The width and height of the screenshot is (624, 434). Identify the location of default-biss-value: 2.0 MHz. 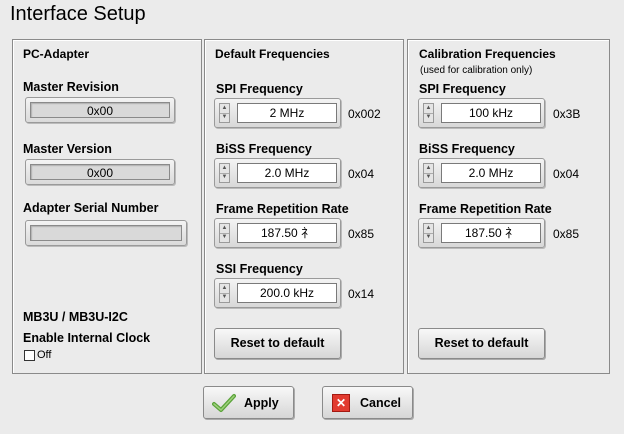
(287, 173).